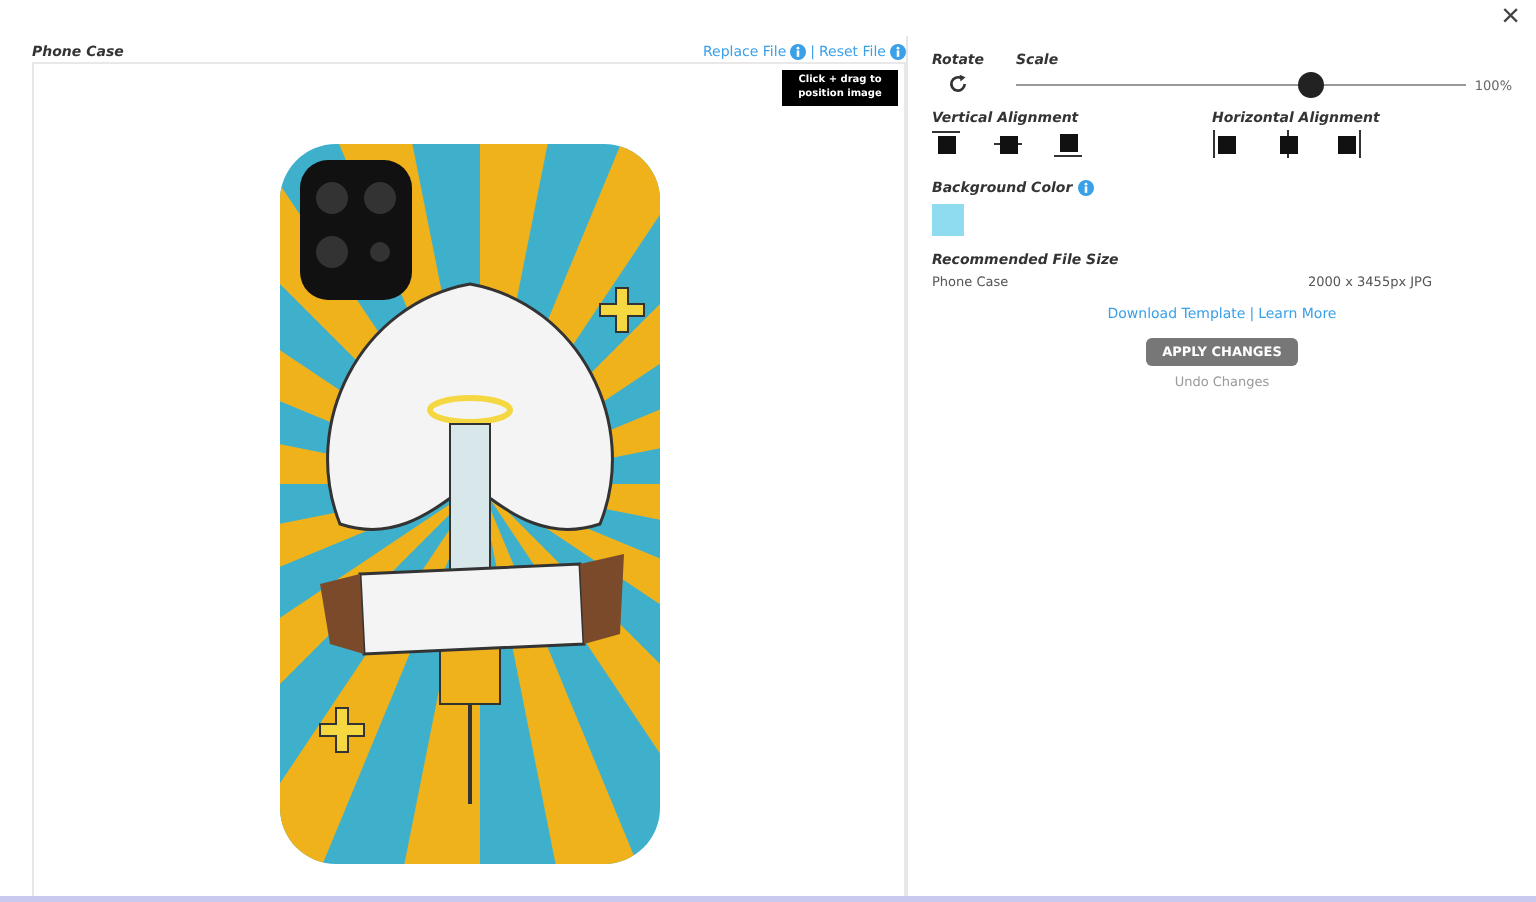  What do you see at coordinates (1068, 144) in the screenshot?
I see `align-bottom-icon` at bounding box center [1068, 144].